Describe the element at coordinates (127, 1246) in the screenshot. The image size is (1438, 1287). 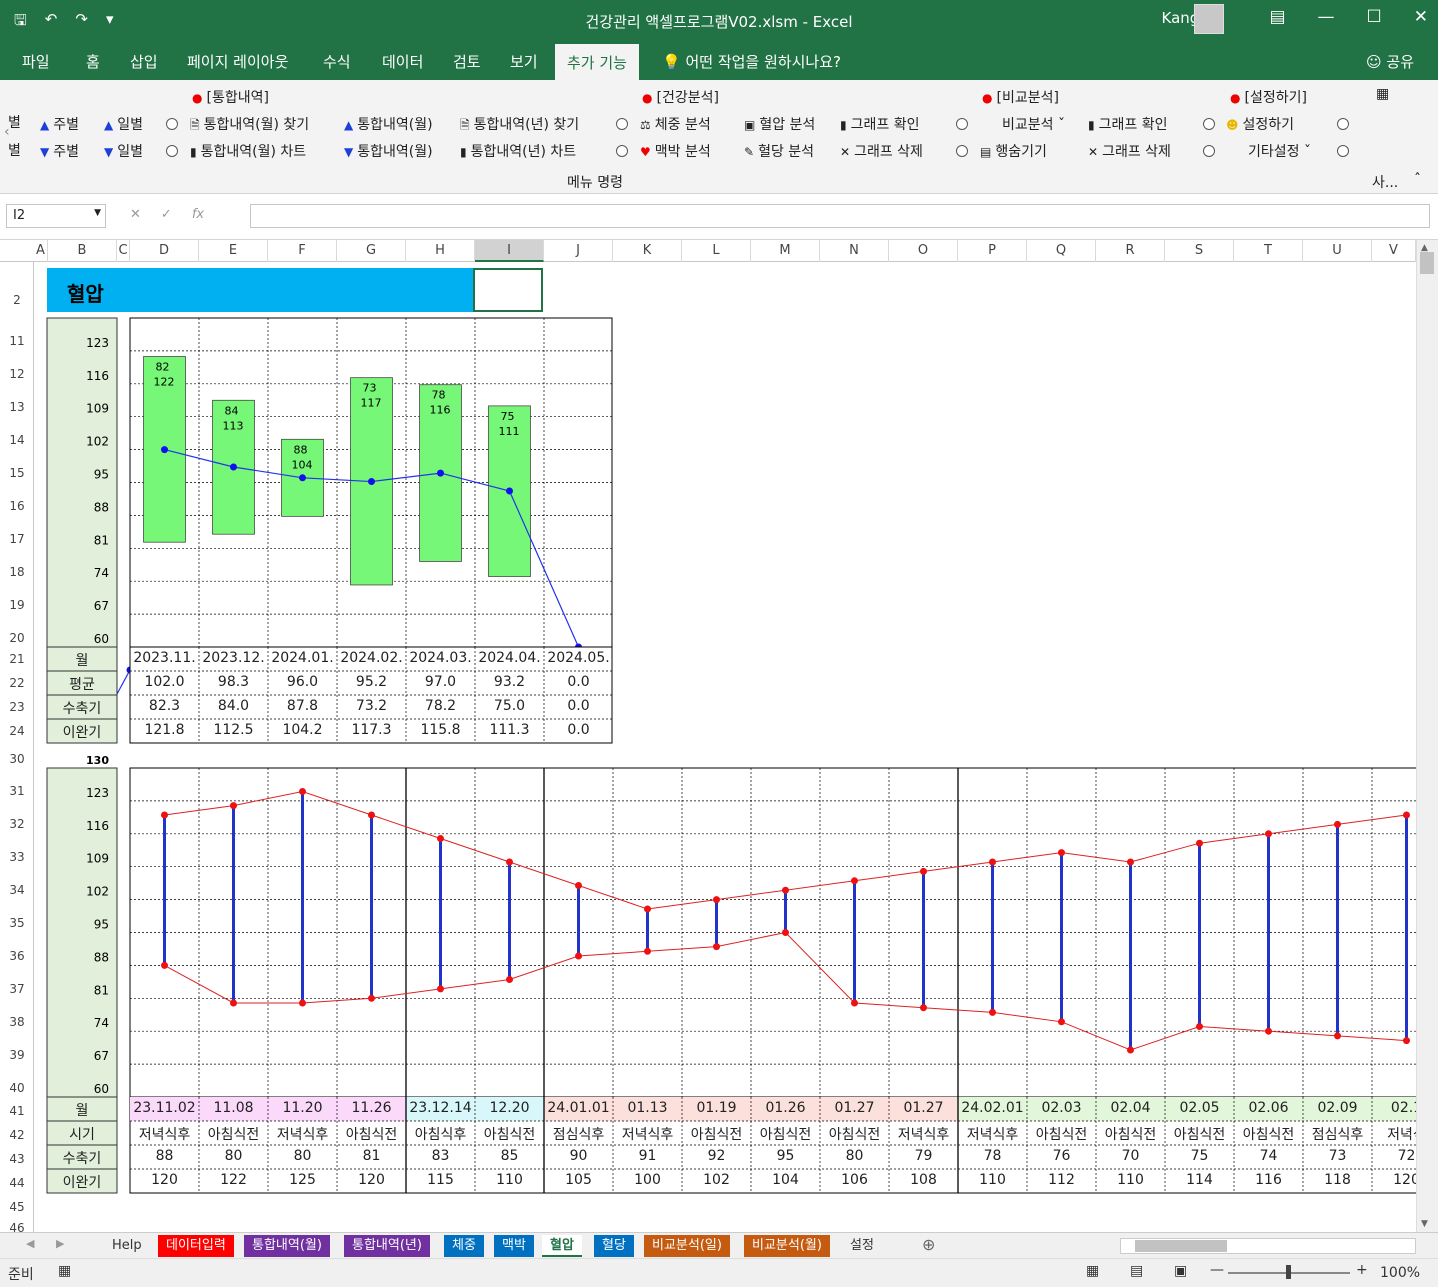
I see `sheet-tab: Help` at that location.